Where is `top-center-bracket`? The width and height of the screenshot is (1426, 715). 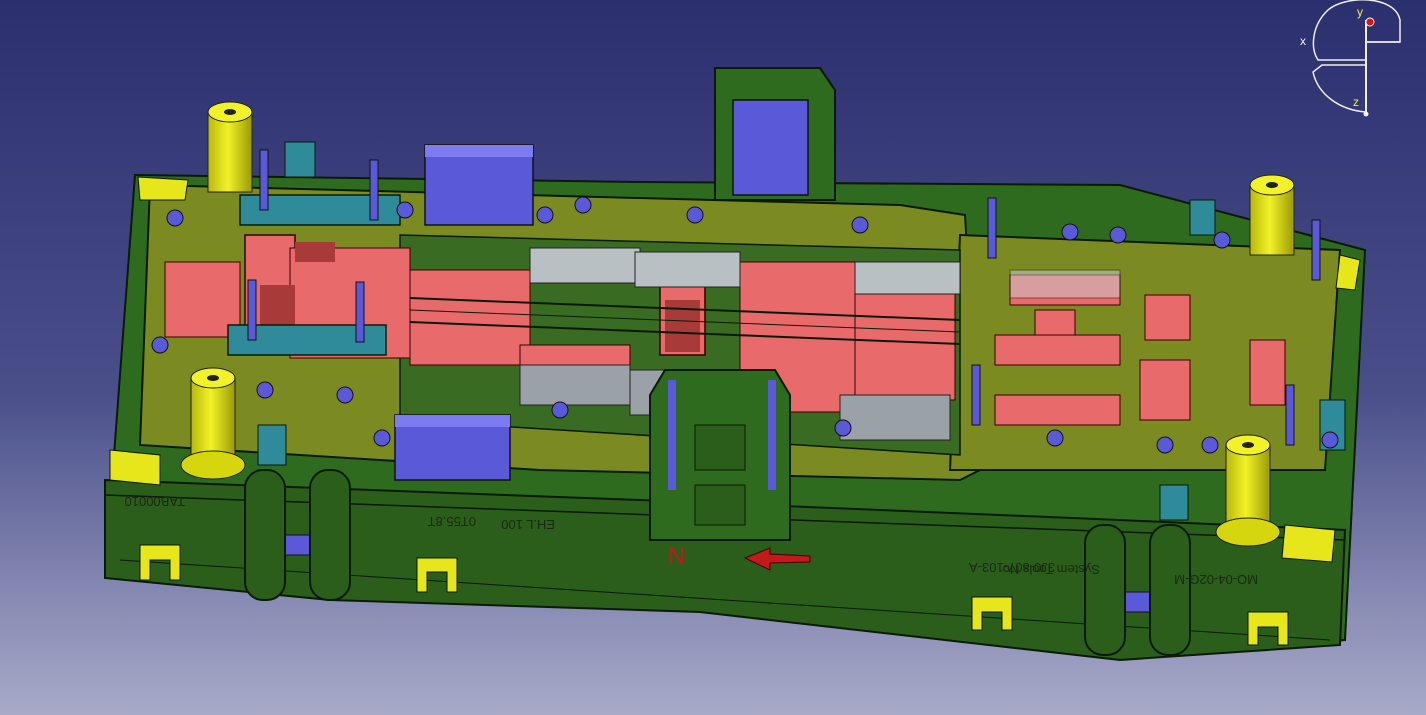
top-center-bracket is located at coordinates (775, 134).